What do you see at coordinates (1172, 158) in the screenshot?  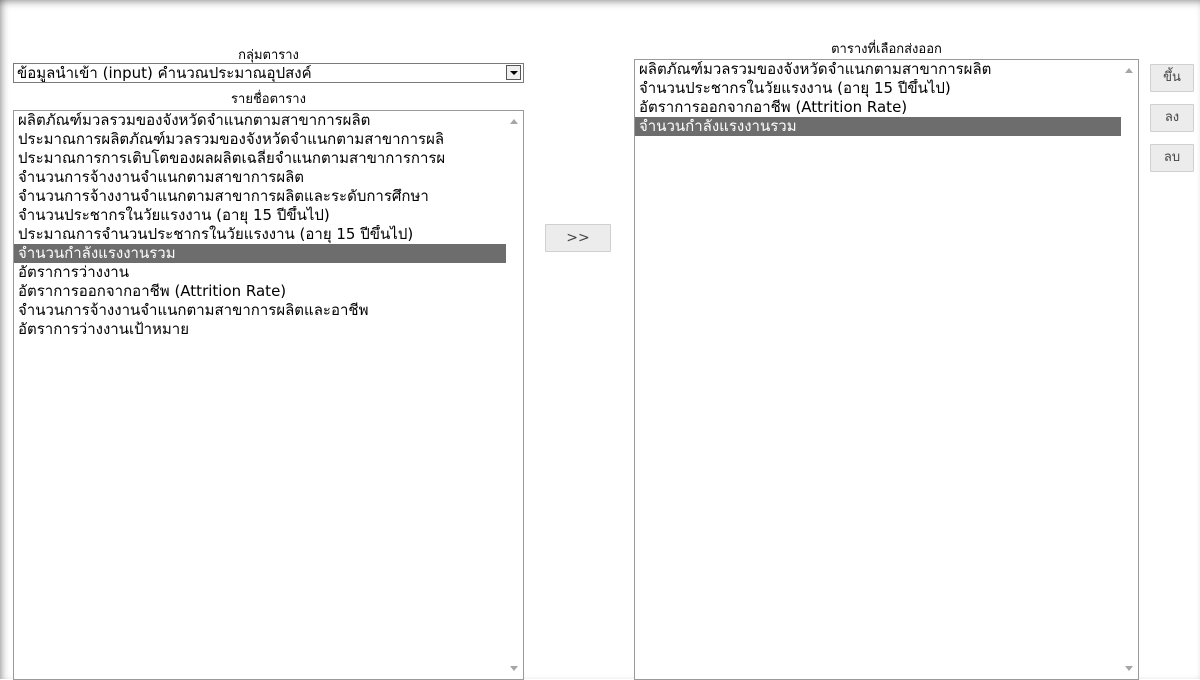 I see `delete-button: ลบ` at bounding box center [1172, 158].